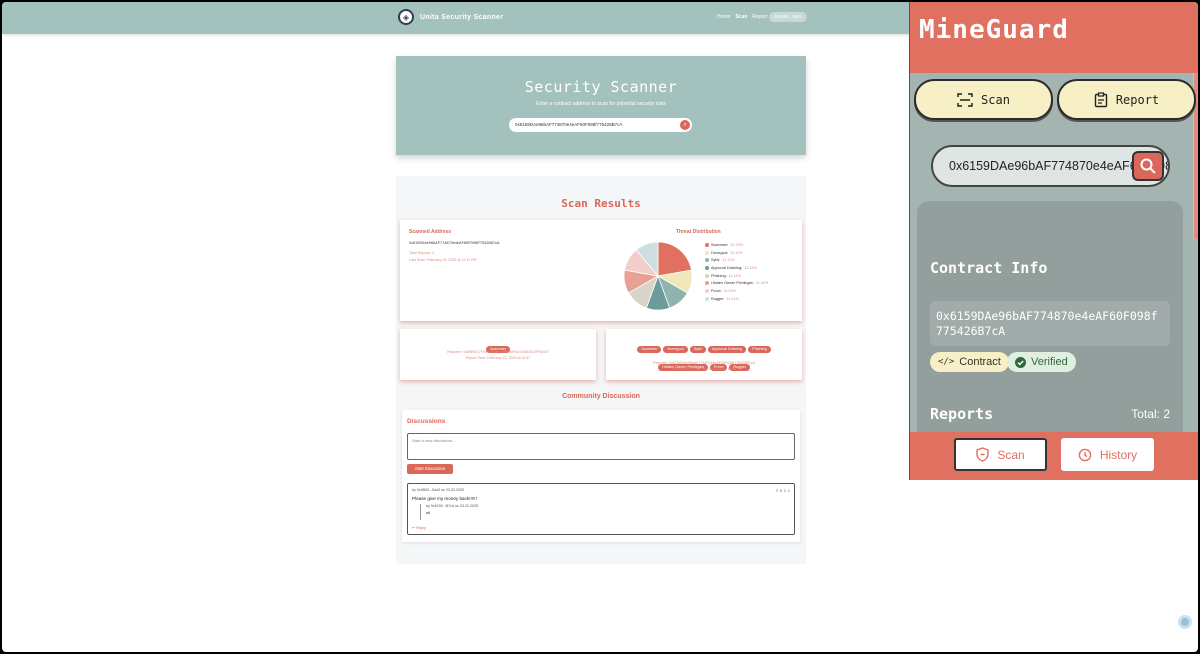 This screenshot has width=1200, height=654. Describe the element at coordinates (788, 17) in the screenshot. I see `wallet-address-button: 0x3692...354c` at that location.